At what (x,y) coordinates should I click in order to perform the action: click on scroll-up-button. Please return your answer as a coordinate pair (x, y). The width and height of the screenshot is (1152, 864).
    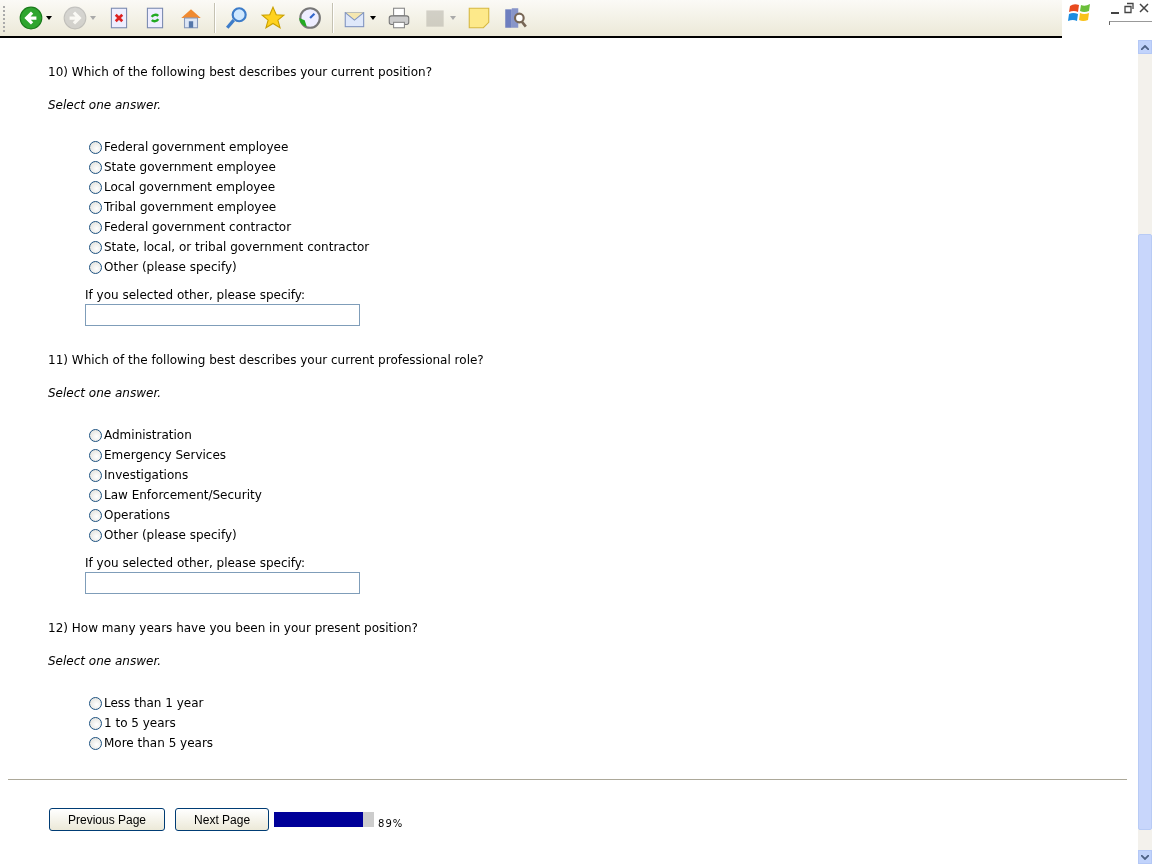
    Looking at the image, I should click on (1145, 47).